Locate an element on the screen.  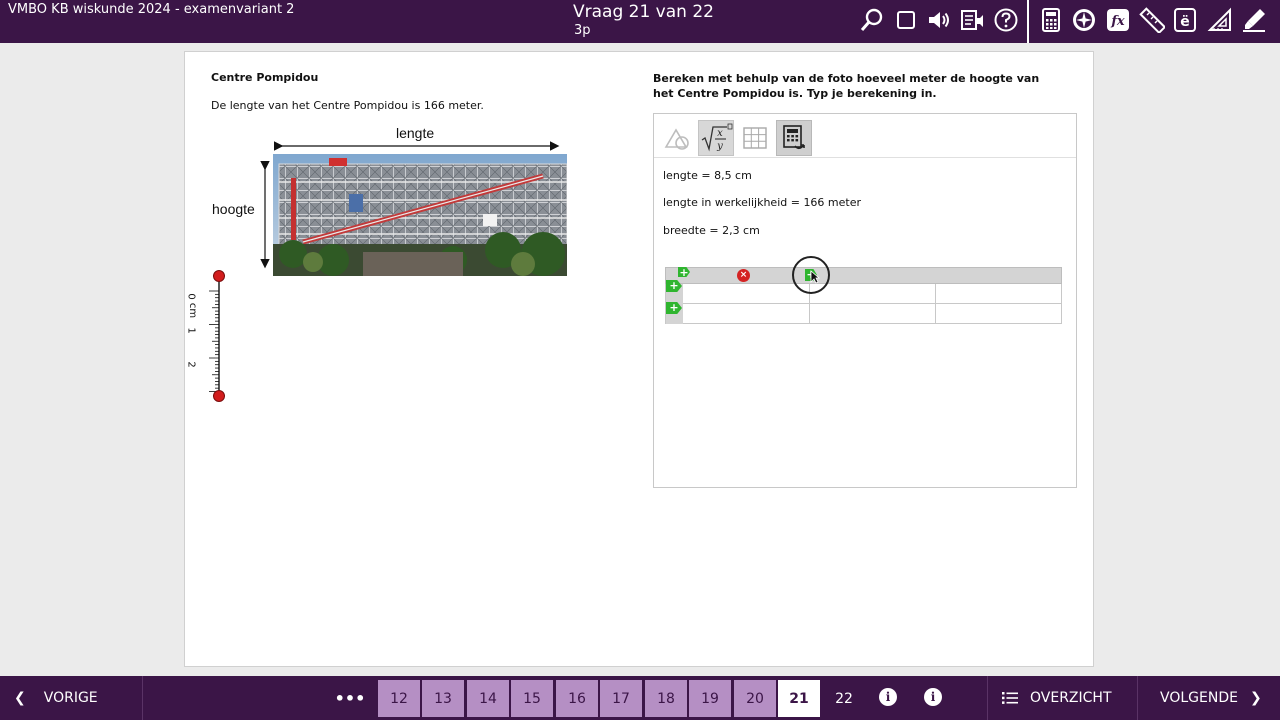
e-umlaut-icon: ë is located at coordinates (1185, 20).